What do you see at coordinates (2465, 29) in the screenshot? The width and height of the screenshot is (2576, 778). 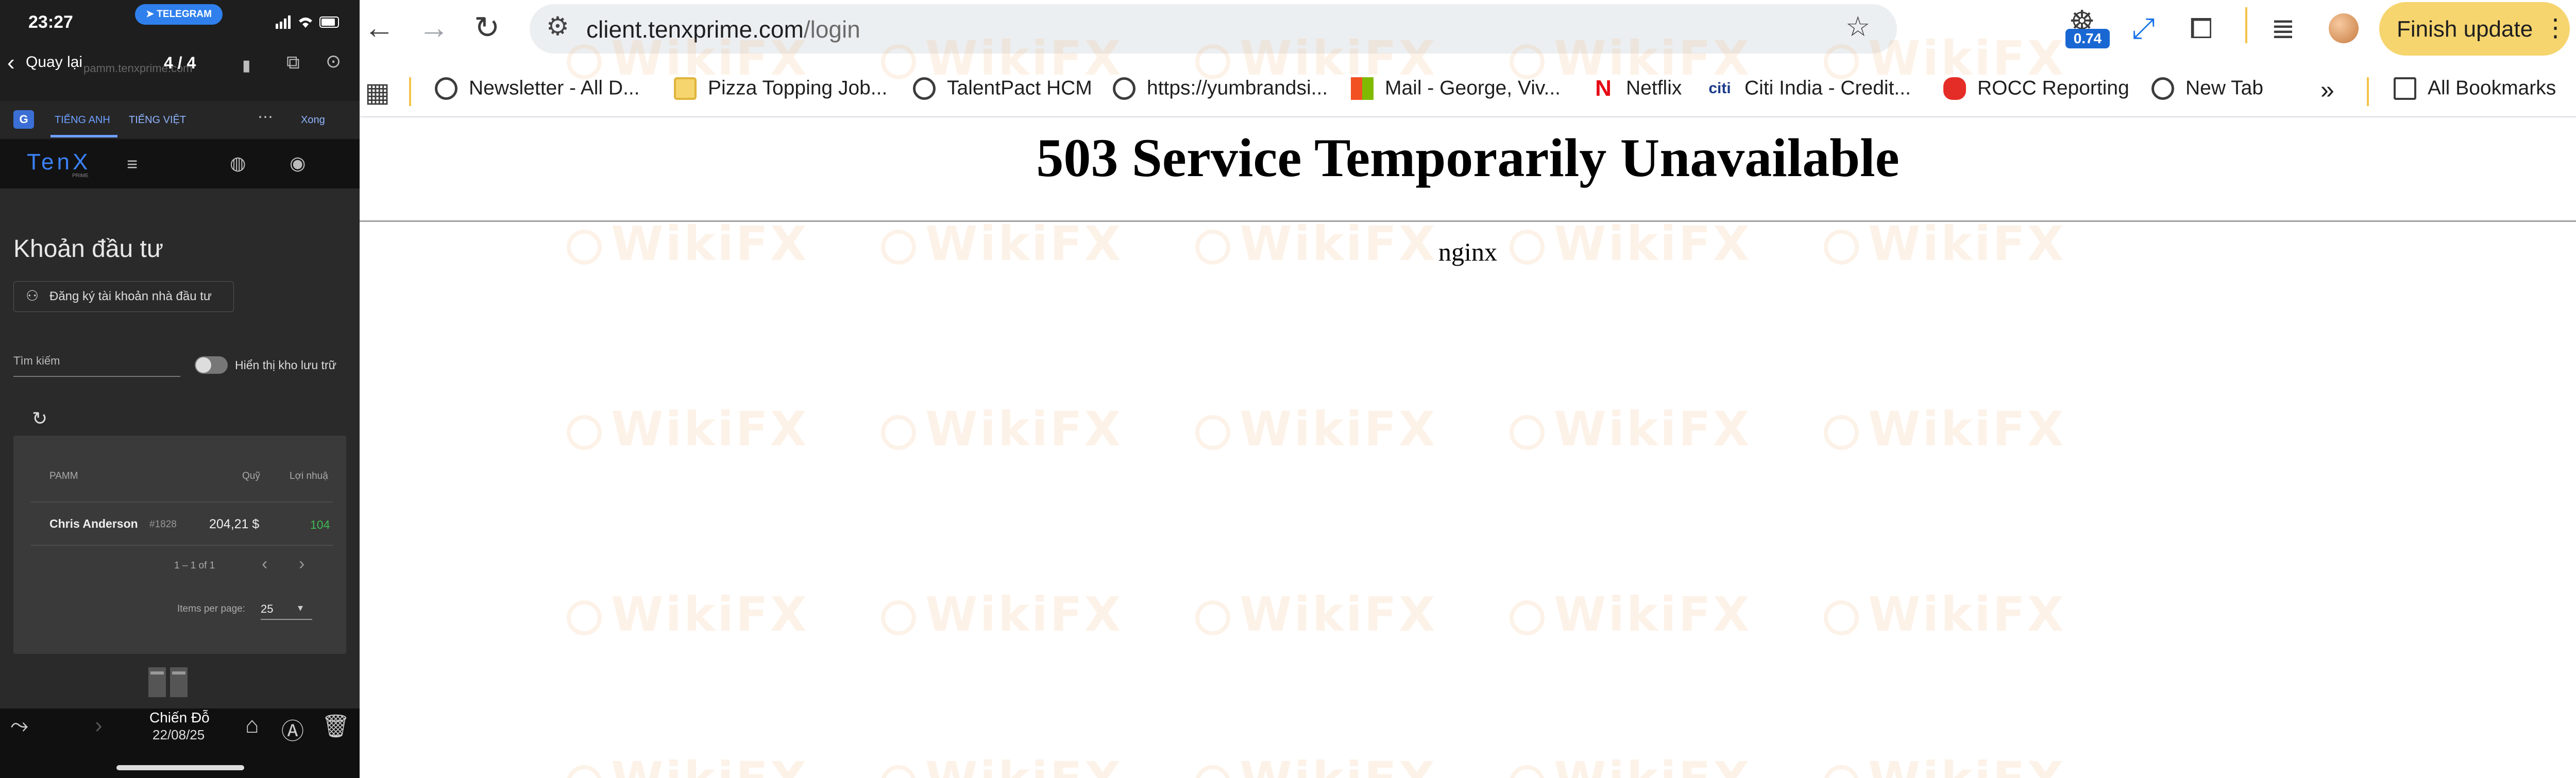 I see `finish-update-label: Finish update` at bounding box center [2465, 29].